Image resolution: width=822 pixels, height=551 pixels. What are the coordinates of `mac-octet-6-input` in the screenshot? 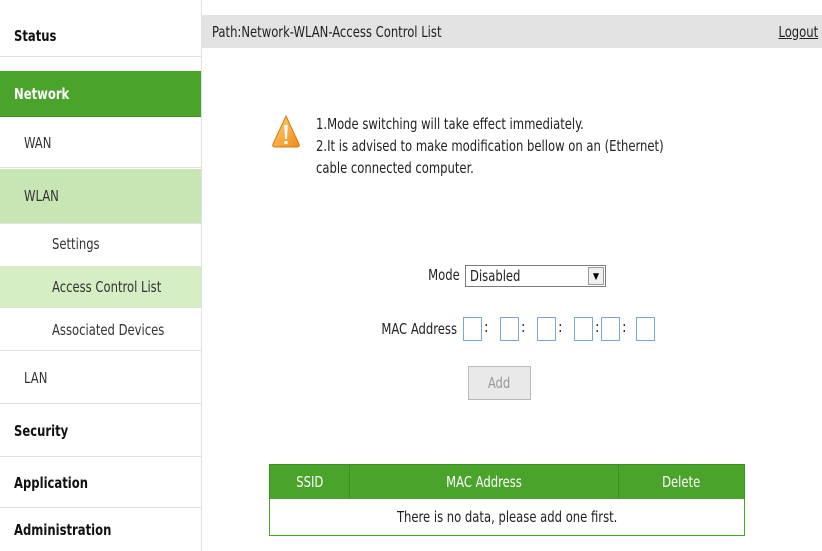 It's located at (645, 329).